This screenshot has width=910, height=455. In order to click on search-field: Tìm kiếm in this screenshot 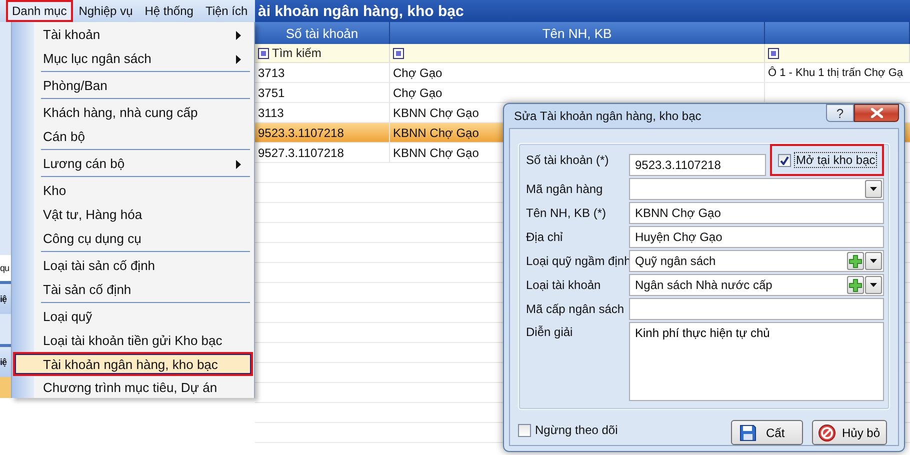, I will do `click(322, 53)`.